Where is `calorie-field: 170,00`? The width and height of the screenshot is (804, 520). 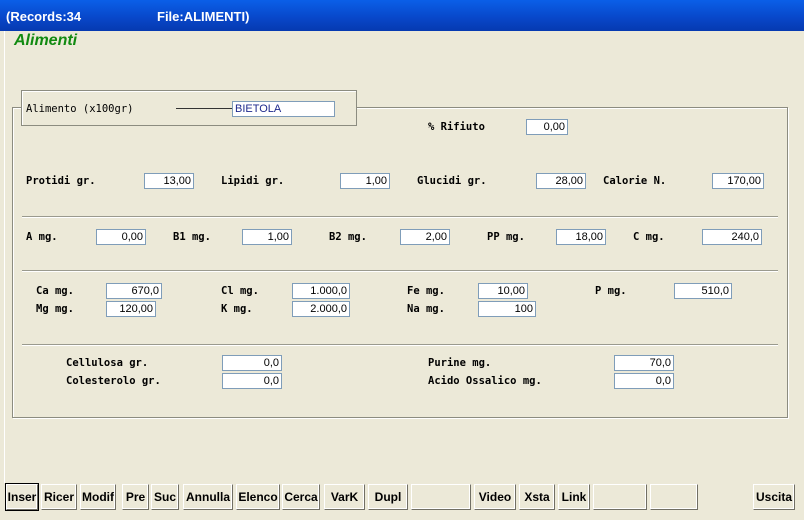 calorie-field: 170,00 is located at coordinates (738, 181).